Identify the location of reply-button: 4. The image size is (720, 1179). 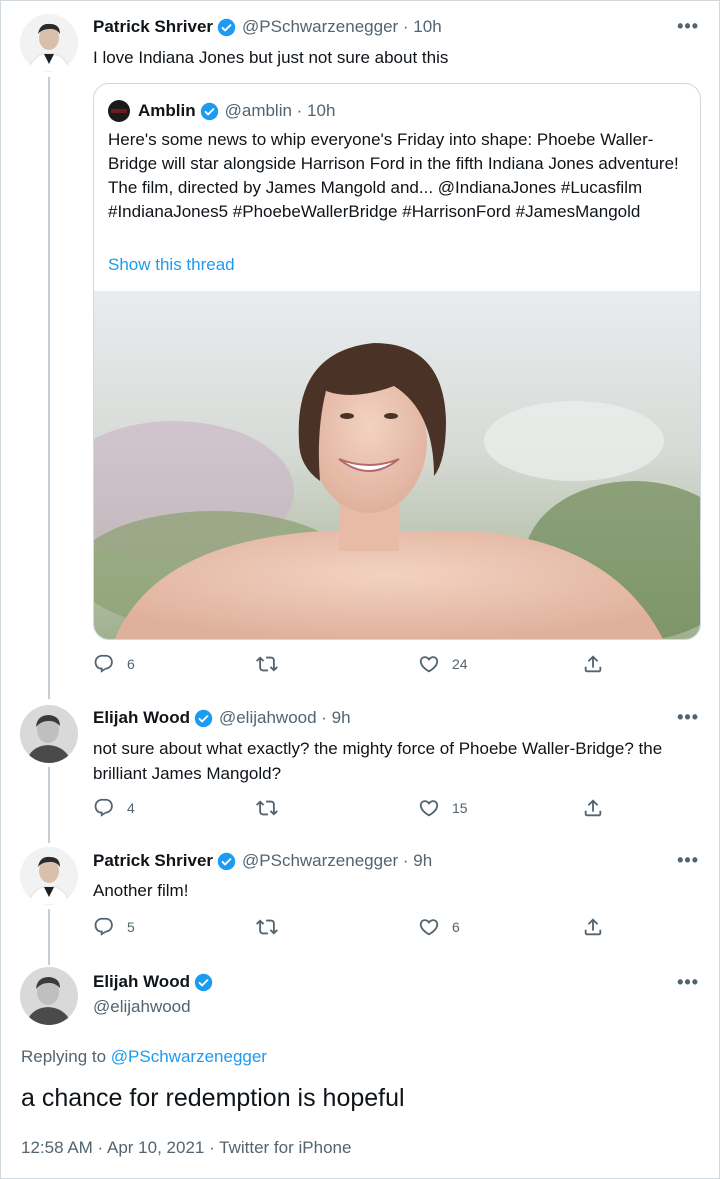
(114, 808).